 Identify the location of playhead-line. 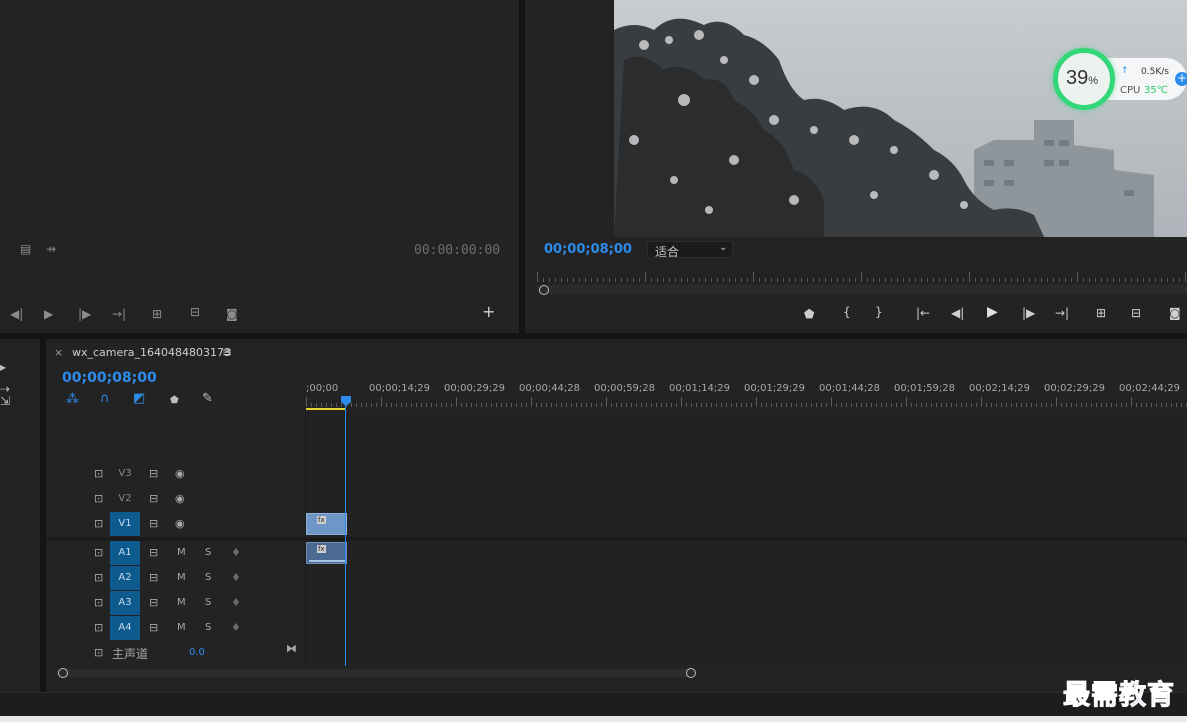
(345, 535).